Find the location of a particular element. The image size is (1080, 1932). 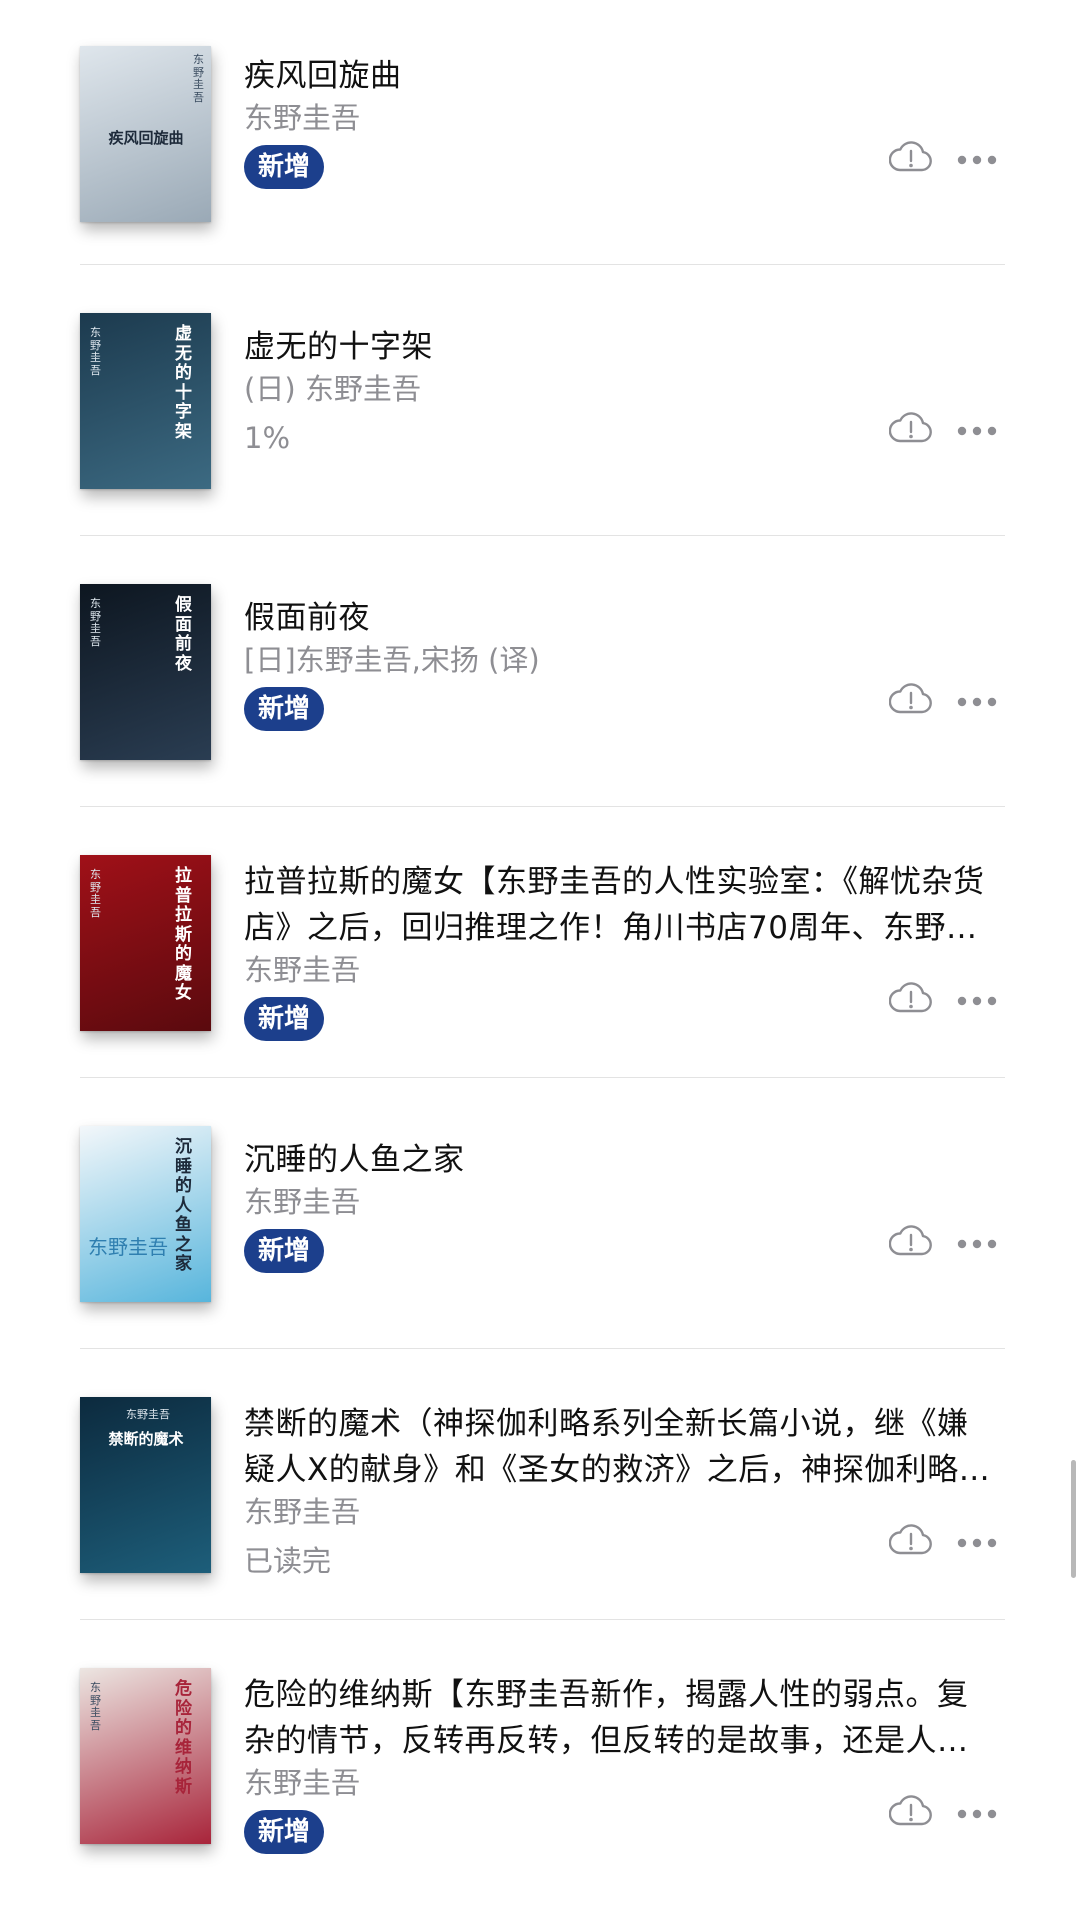

book-cover: 疾风回旋曲 东野圭吾 is located at coordinates (145, 134).